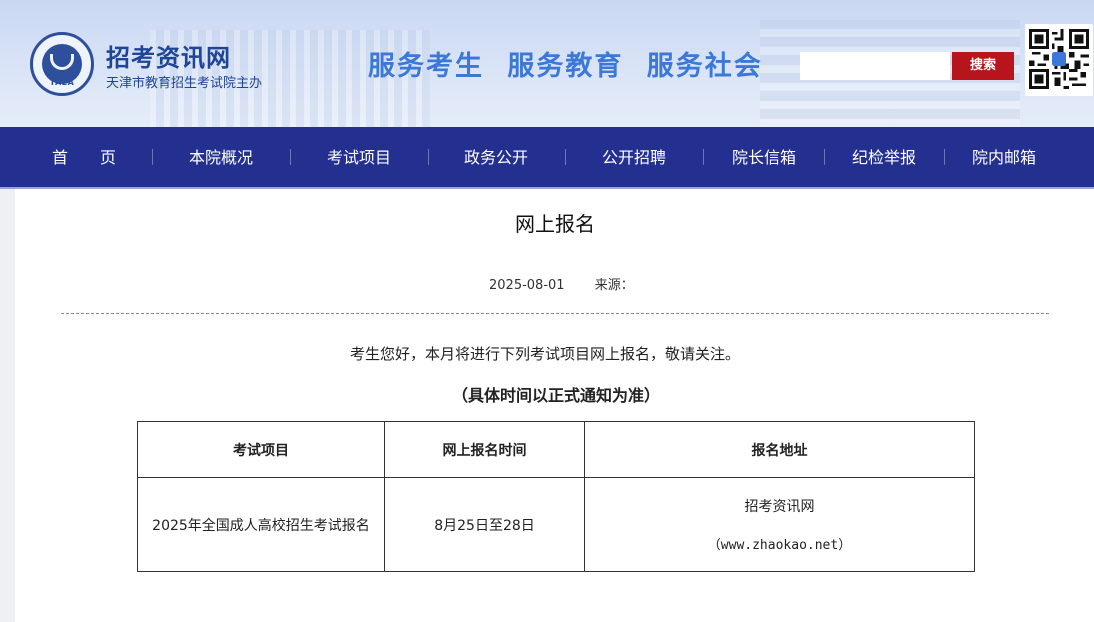  Describe the element at coordinates (496, 157) in the screenshot. I see `nav-item-gov-affairs: 政务公开` at that location.